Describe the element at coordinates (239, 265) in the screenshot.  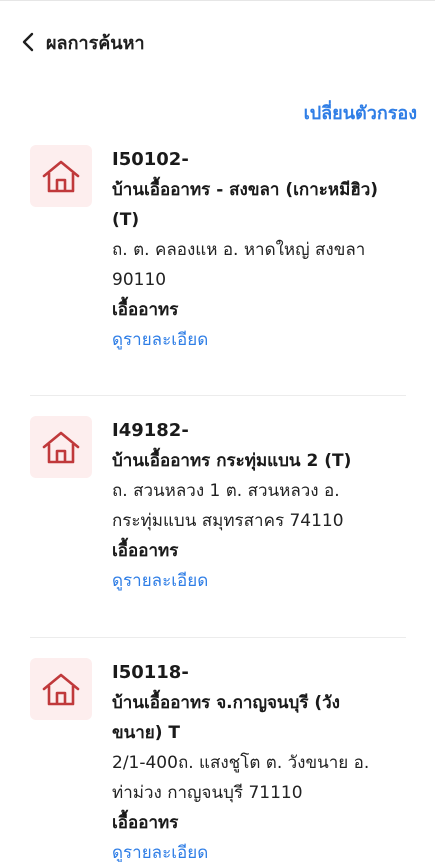
I see `result-address: ถ. ต. คลองแห อ. หาดใหญ่ สงขลา 90110` at that location.